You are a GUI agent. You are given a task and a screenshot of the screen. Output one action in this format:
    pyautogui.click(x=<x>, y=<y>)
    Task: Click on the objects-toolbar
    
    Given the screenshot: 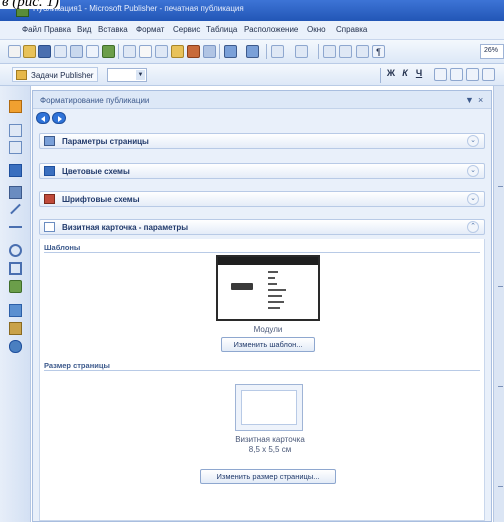 What is the action you would take?
    pyautogui.click(x=15, y=304)
    